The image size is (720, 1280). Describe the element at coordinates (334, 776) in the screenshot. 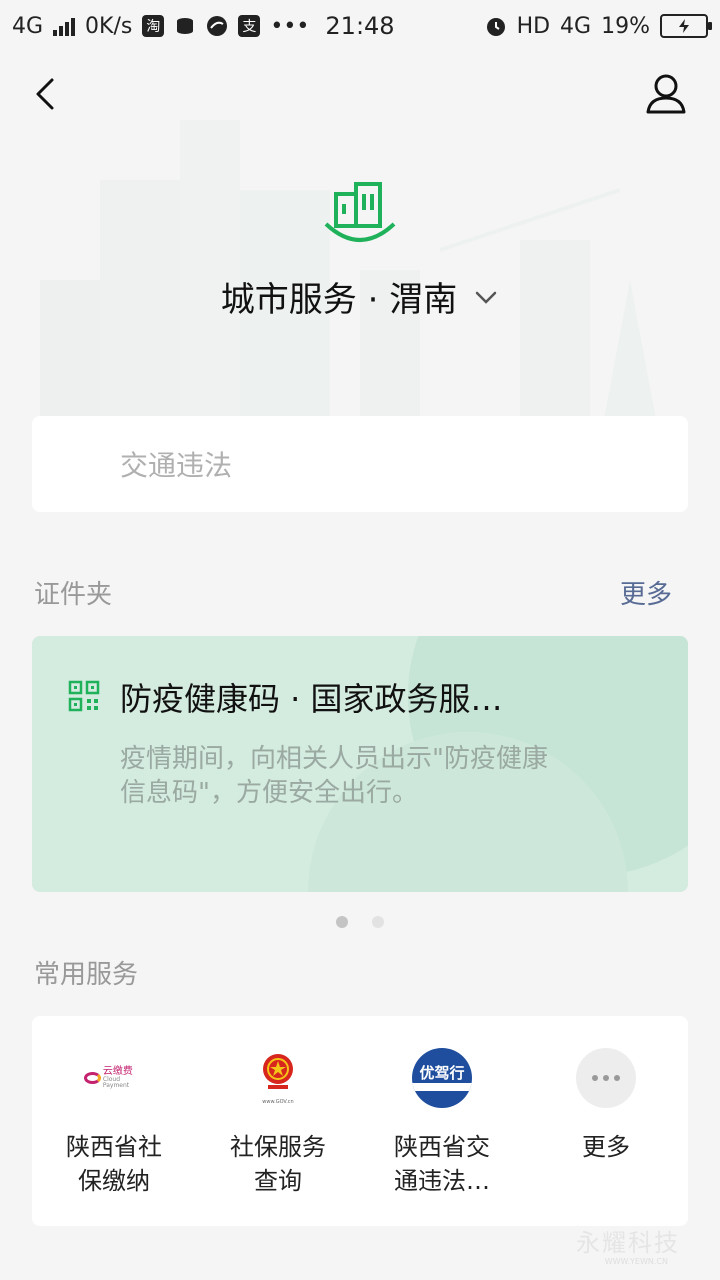

I see `card-description: 疫情期间，向相关人员出示"防疫健康信息码"，方便安全出行。` at that location.